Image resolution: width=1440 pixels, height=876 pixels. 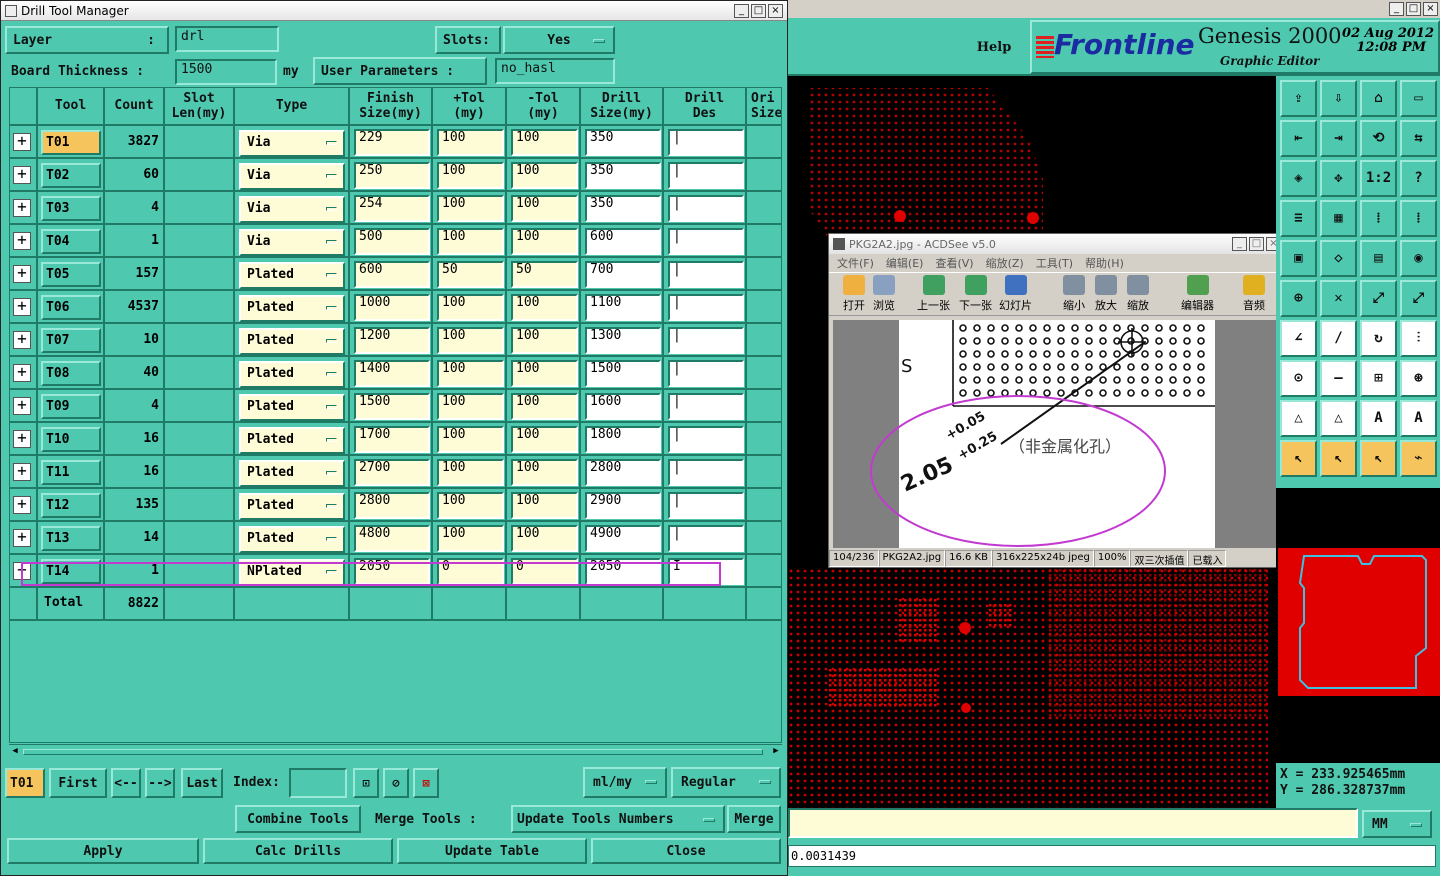 I want to click on acdsee-tool-button: 放大, so click(x=1106, y=294).